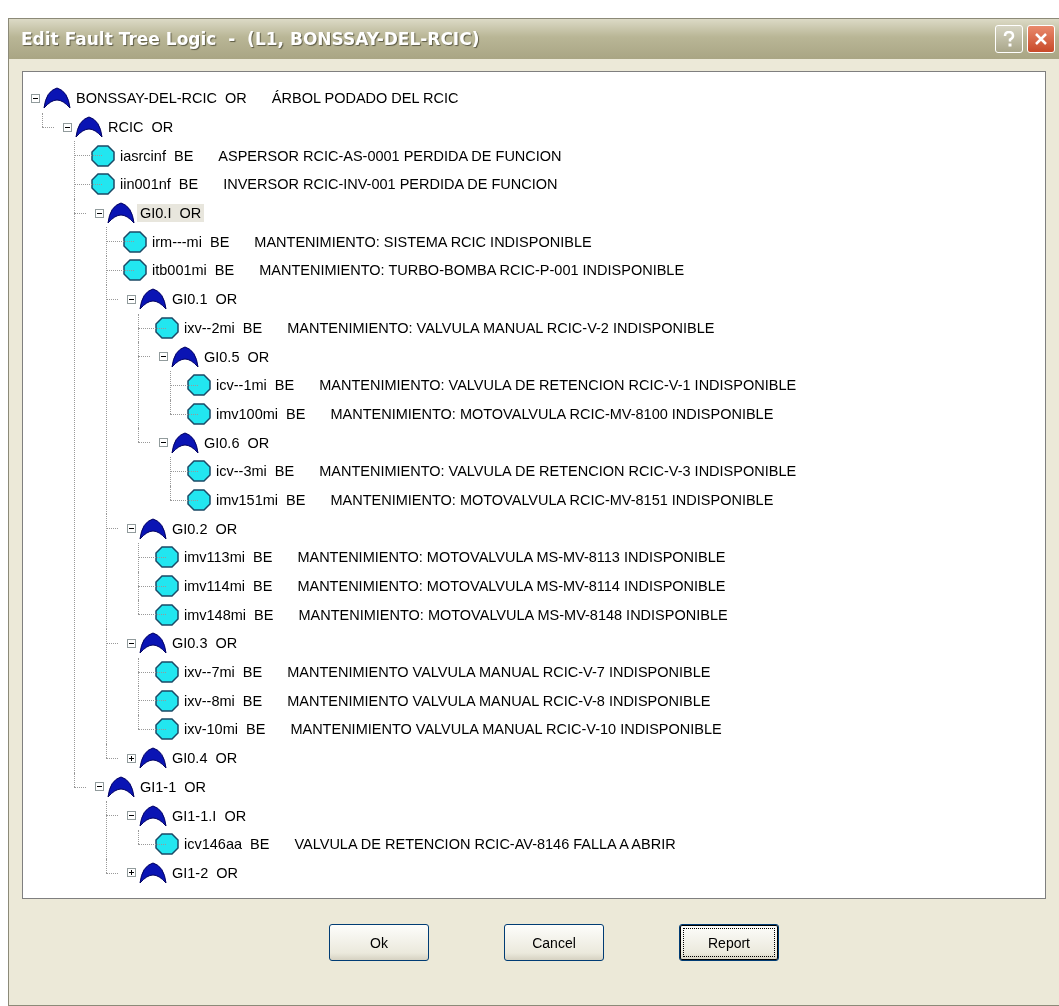 This screenshot has height=1006, width=1059. I want to click on tree-node-label: ixv--7mi BE, so click(223, 672).